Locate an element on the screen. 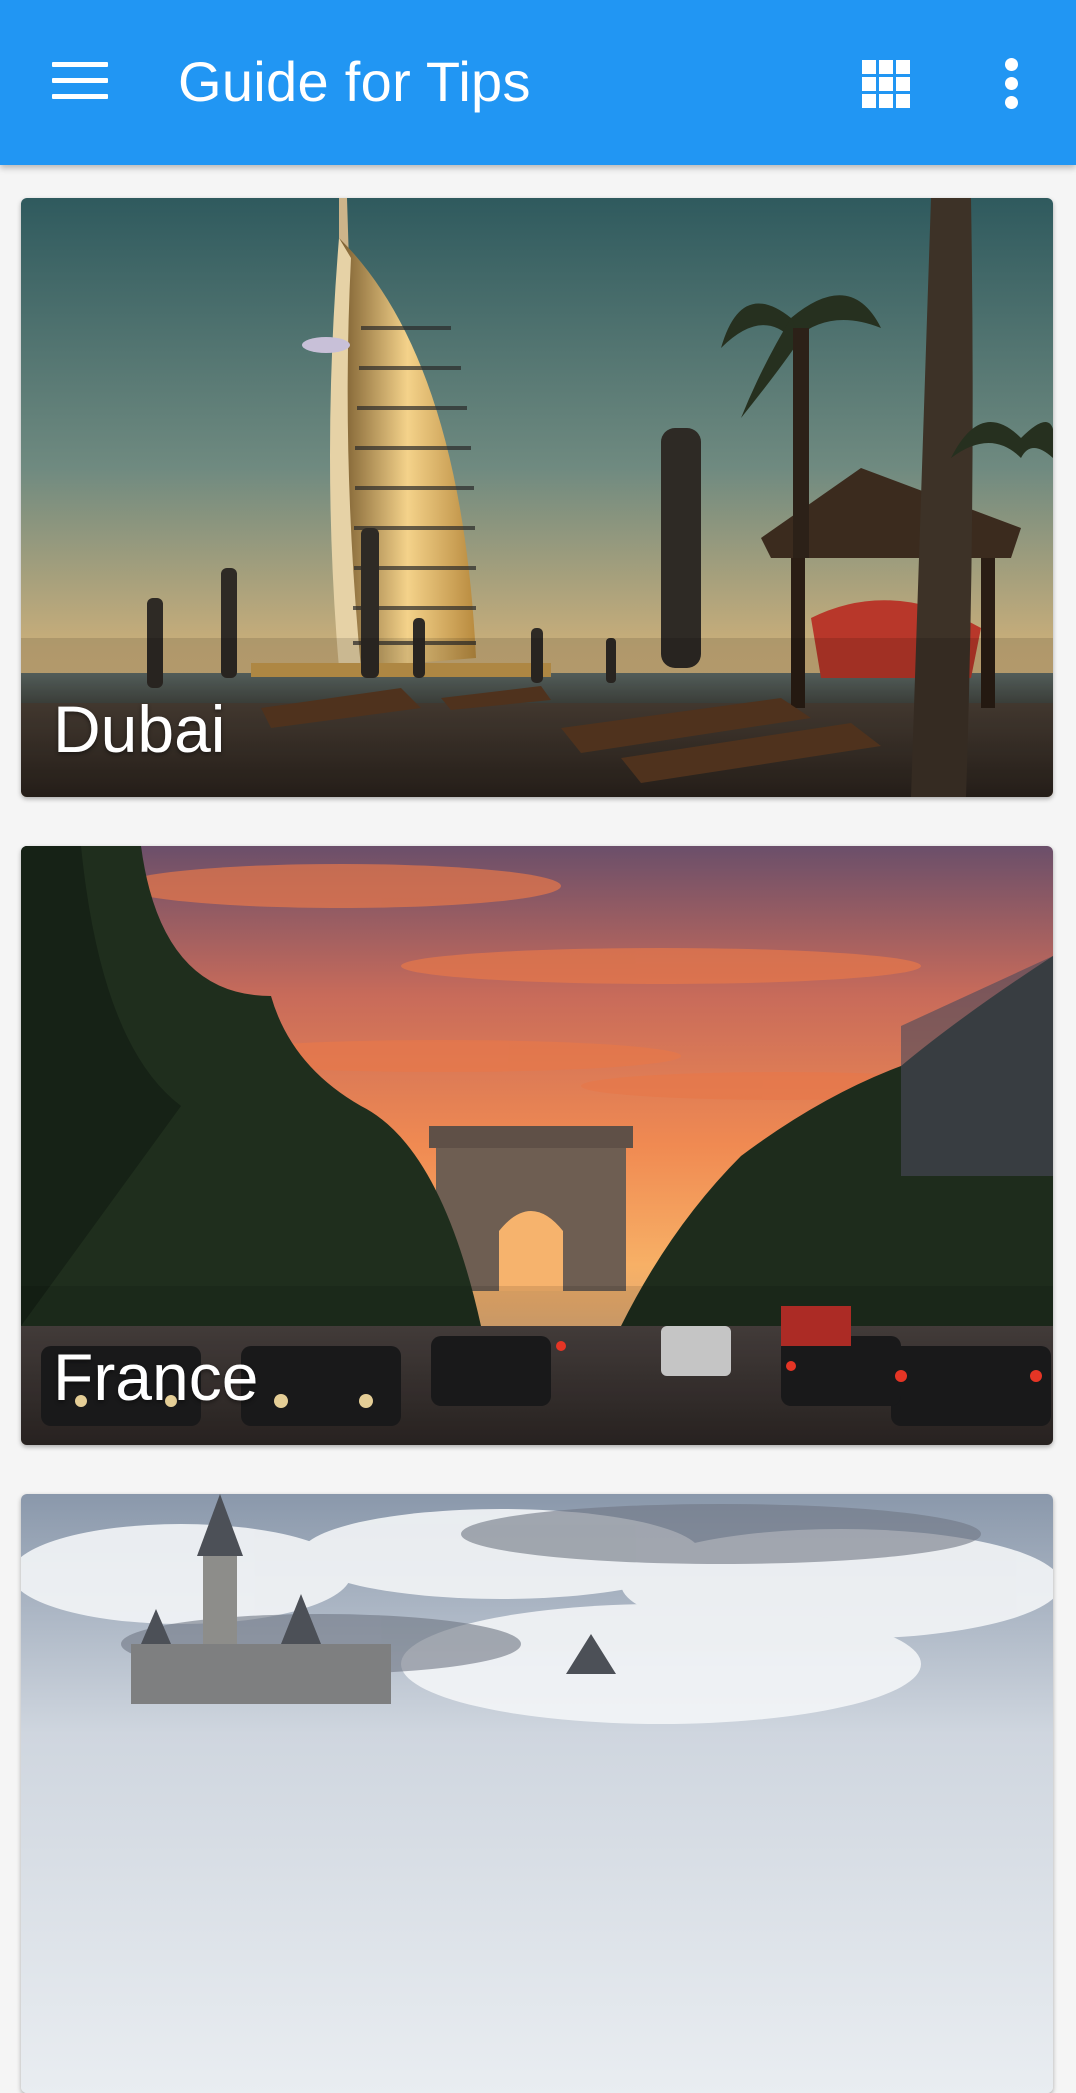 The width and height of the screenshot is (1076, 2093). grid-view-icon is located at coordinates (886, 84).